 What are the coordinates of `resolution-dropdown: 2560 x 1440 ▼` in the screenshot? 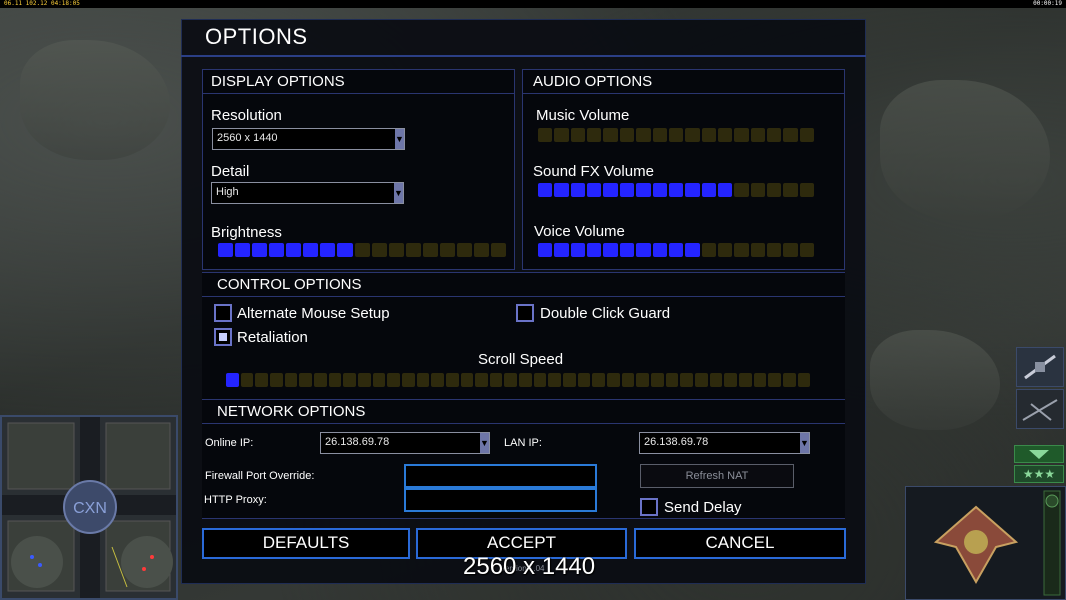 It's located at (308, 139).